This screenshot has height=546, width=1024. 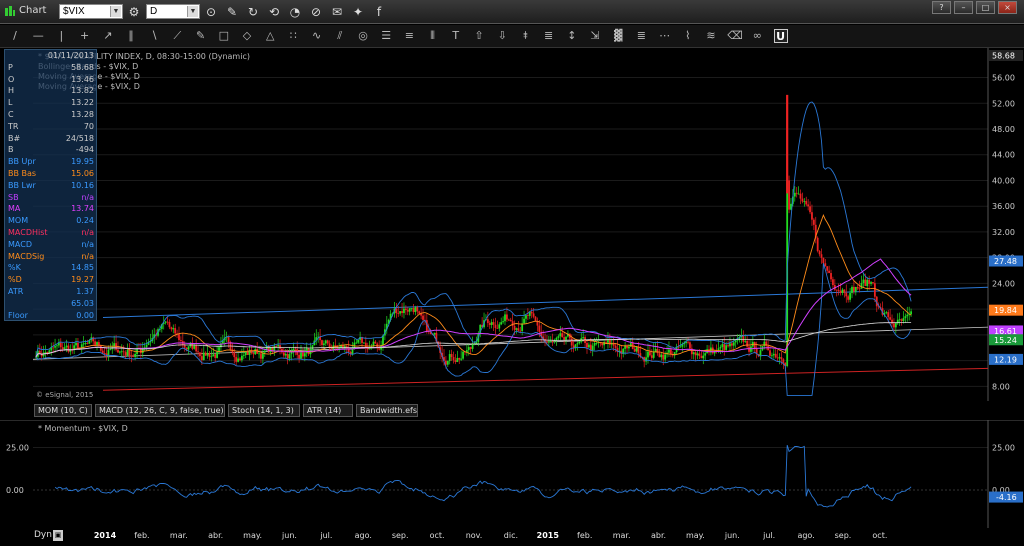 What do you see at coordinates (87, 232) in the screenshot?
I see `cursor-window-value: n/a` at bounding box center [87, 232].